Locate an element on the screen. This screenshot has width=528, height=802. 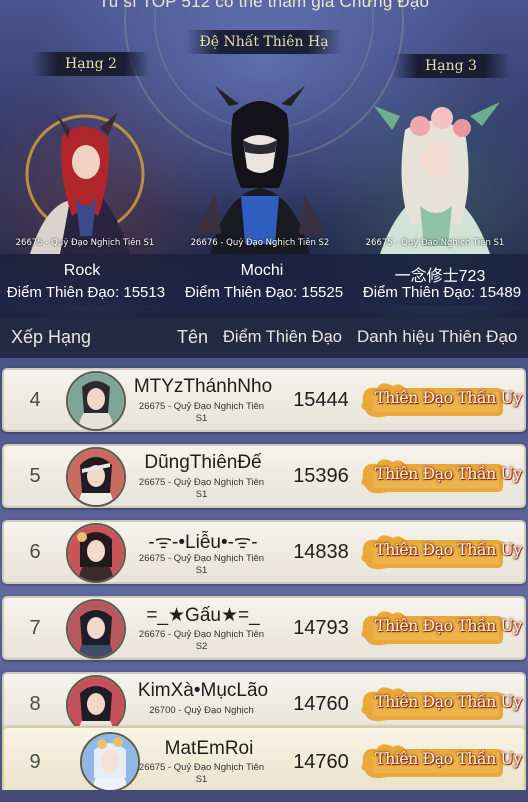
player-score: 14838 is located at coordinates (321, 552).